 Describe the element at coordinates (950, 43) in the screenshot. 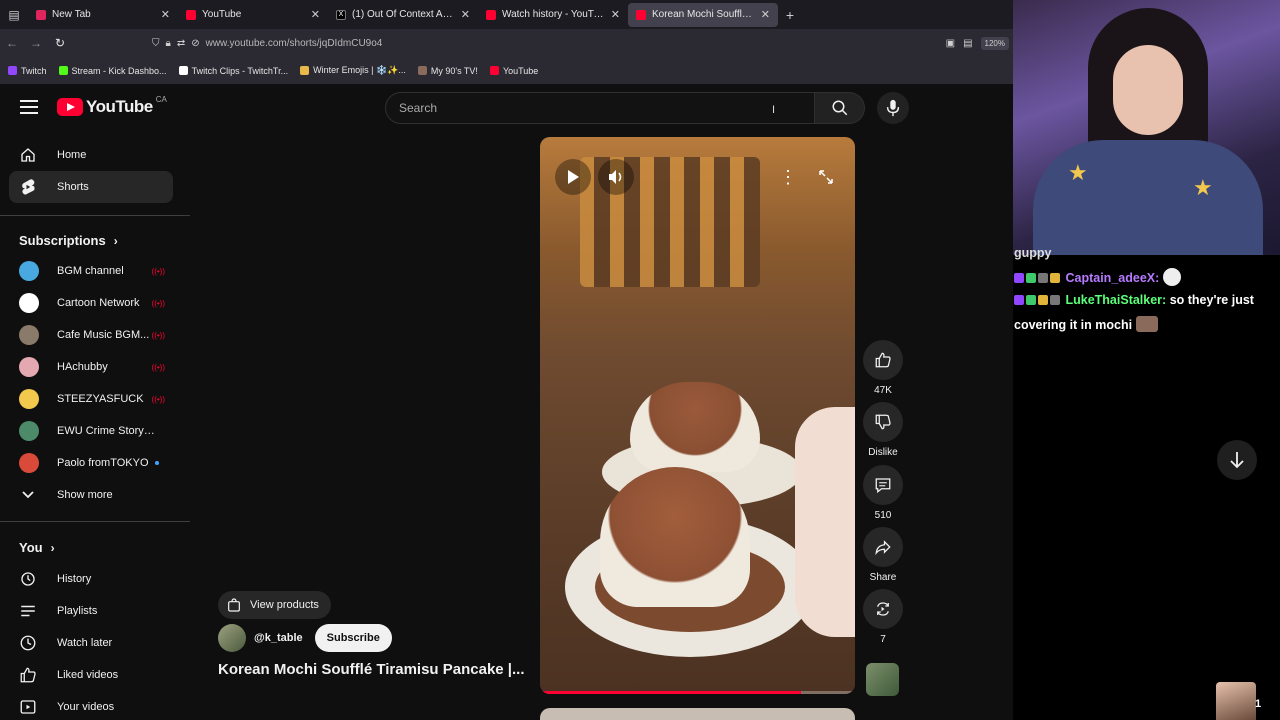

I see `picture-in-picture-icon: ▣` at that location.